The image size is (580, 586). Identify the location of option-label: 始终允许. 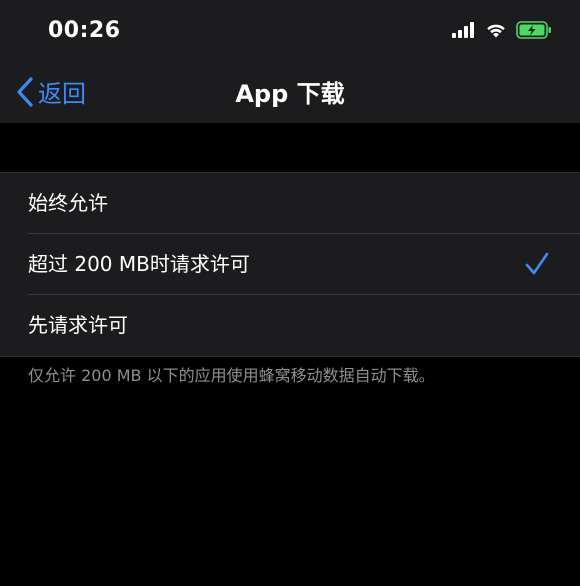
(68, 203).